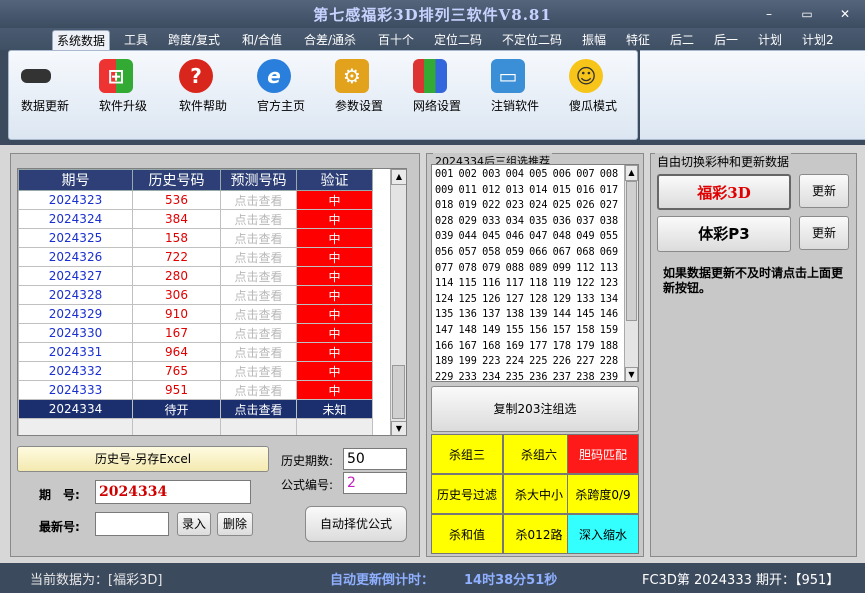  I want to click on kill-size-button: 杀大中小, so click(539, 494).